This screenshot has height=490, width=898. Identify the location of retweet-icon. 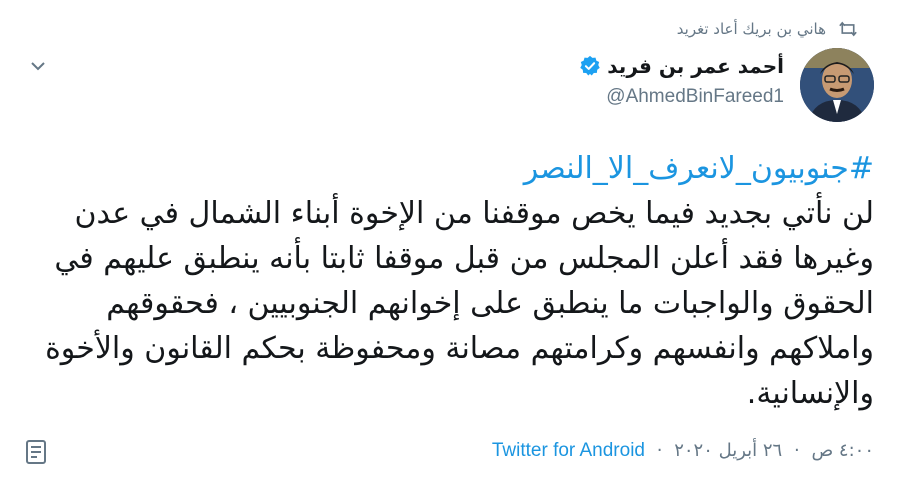
(848, 29).